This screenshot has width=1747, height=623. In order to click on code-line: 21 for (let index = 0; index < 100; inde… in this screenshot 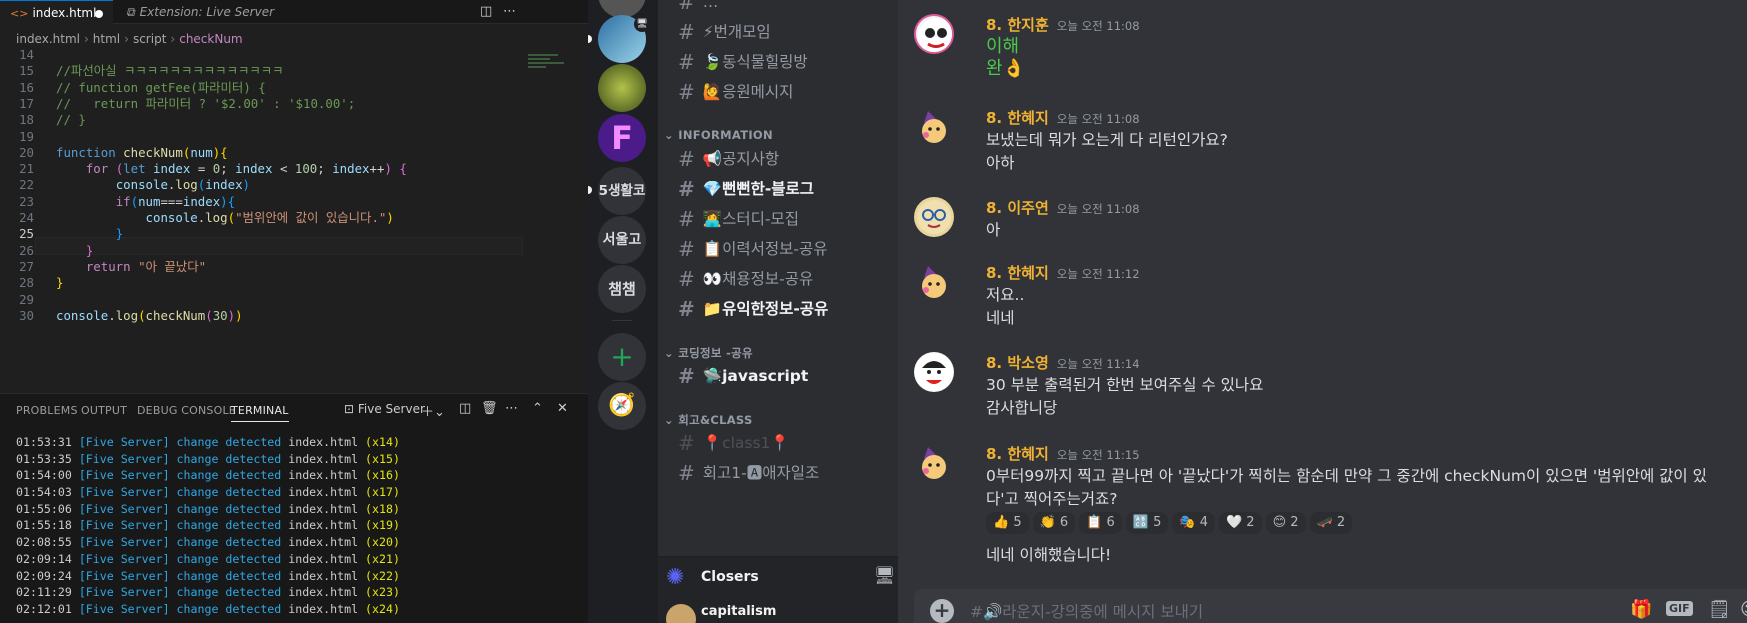, I will do `click(264, 168)`.